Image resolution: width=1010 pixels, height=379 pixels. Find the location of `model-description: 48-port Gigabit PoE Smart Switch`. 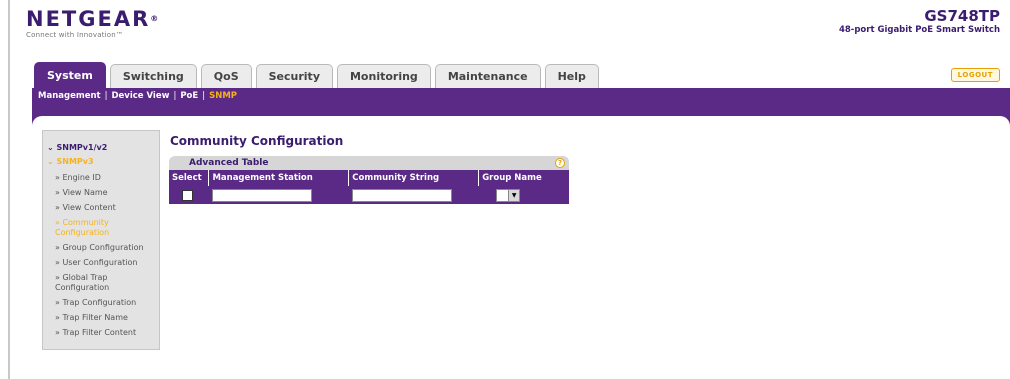

model-description: 48-port Gigabit PoE Smart Switch is located at coordinates (919, 30).